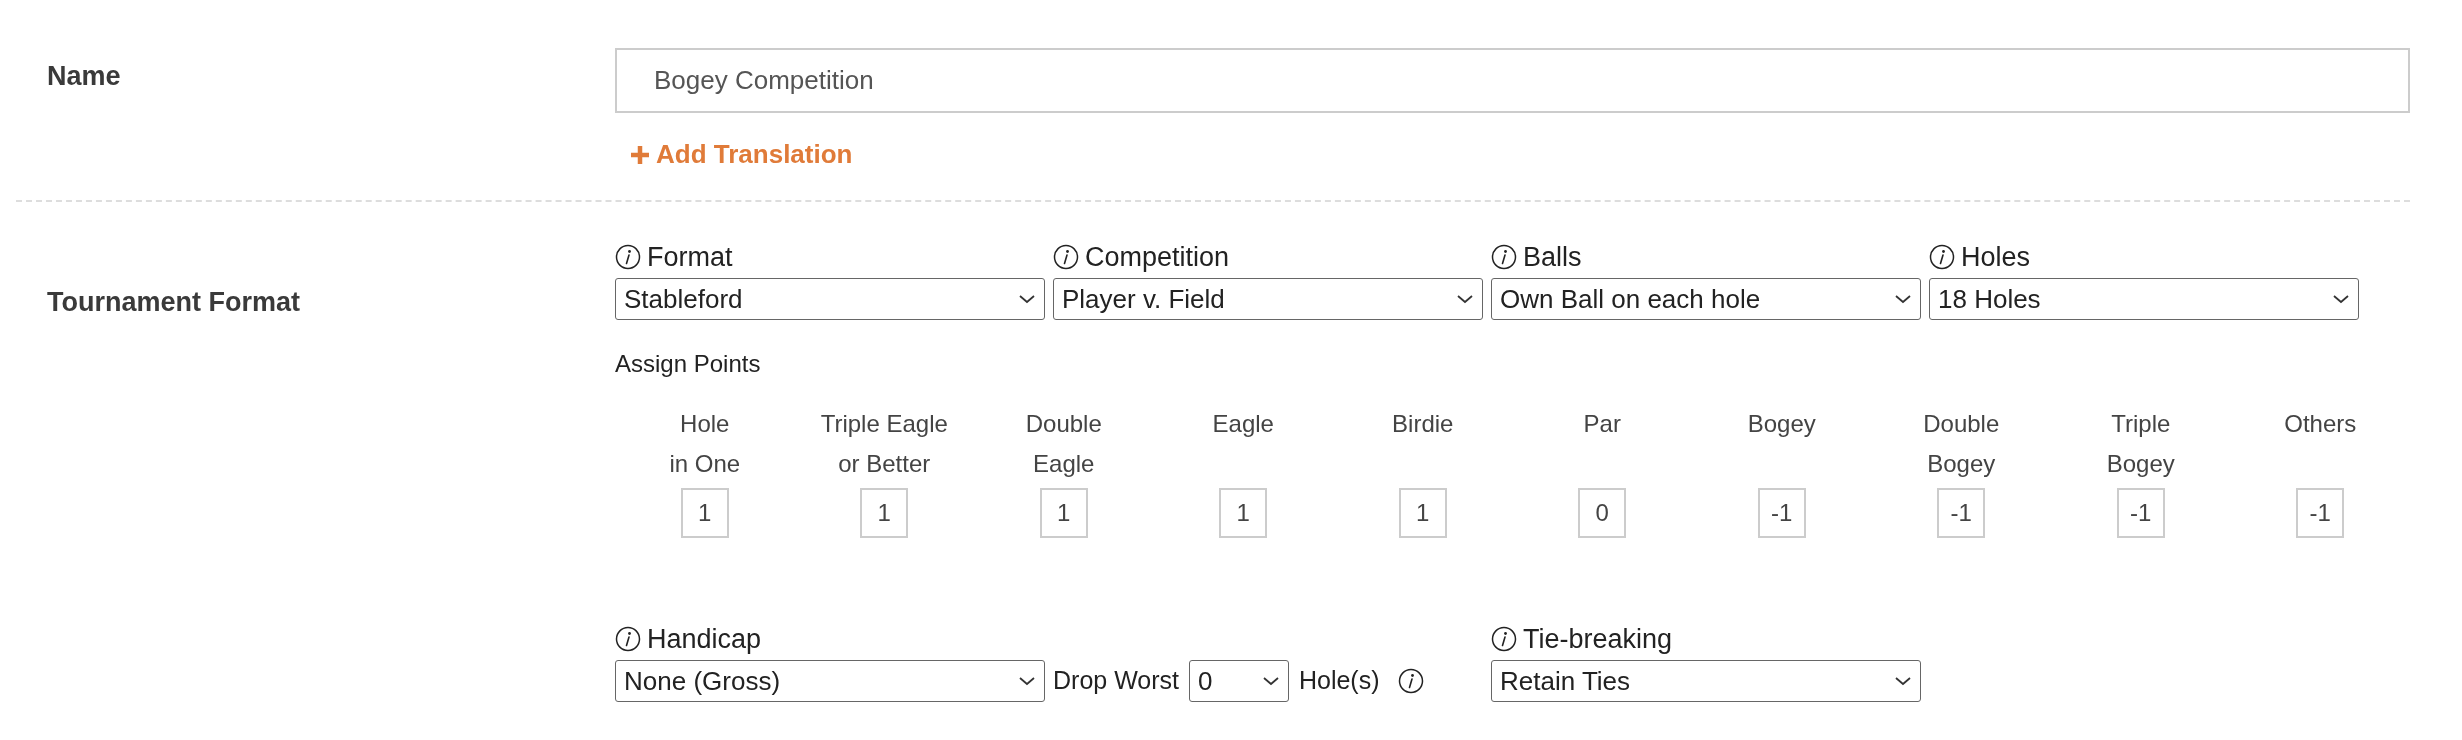 This screenshot has height=740, width=2462. What do you see at coordinates (1157, 257) in the screenshot?
I see `field-label: Competition` at bounding box center [1157, 257].